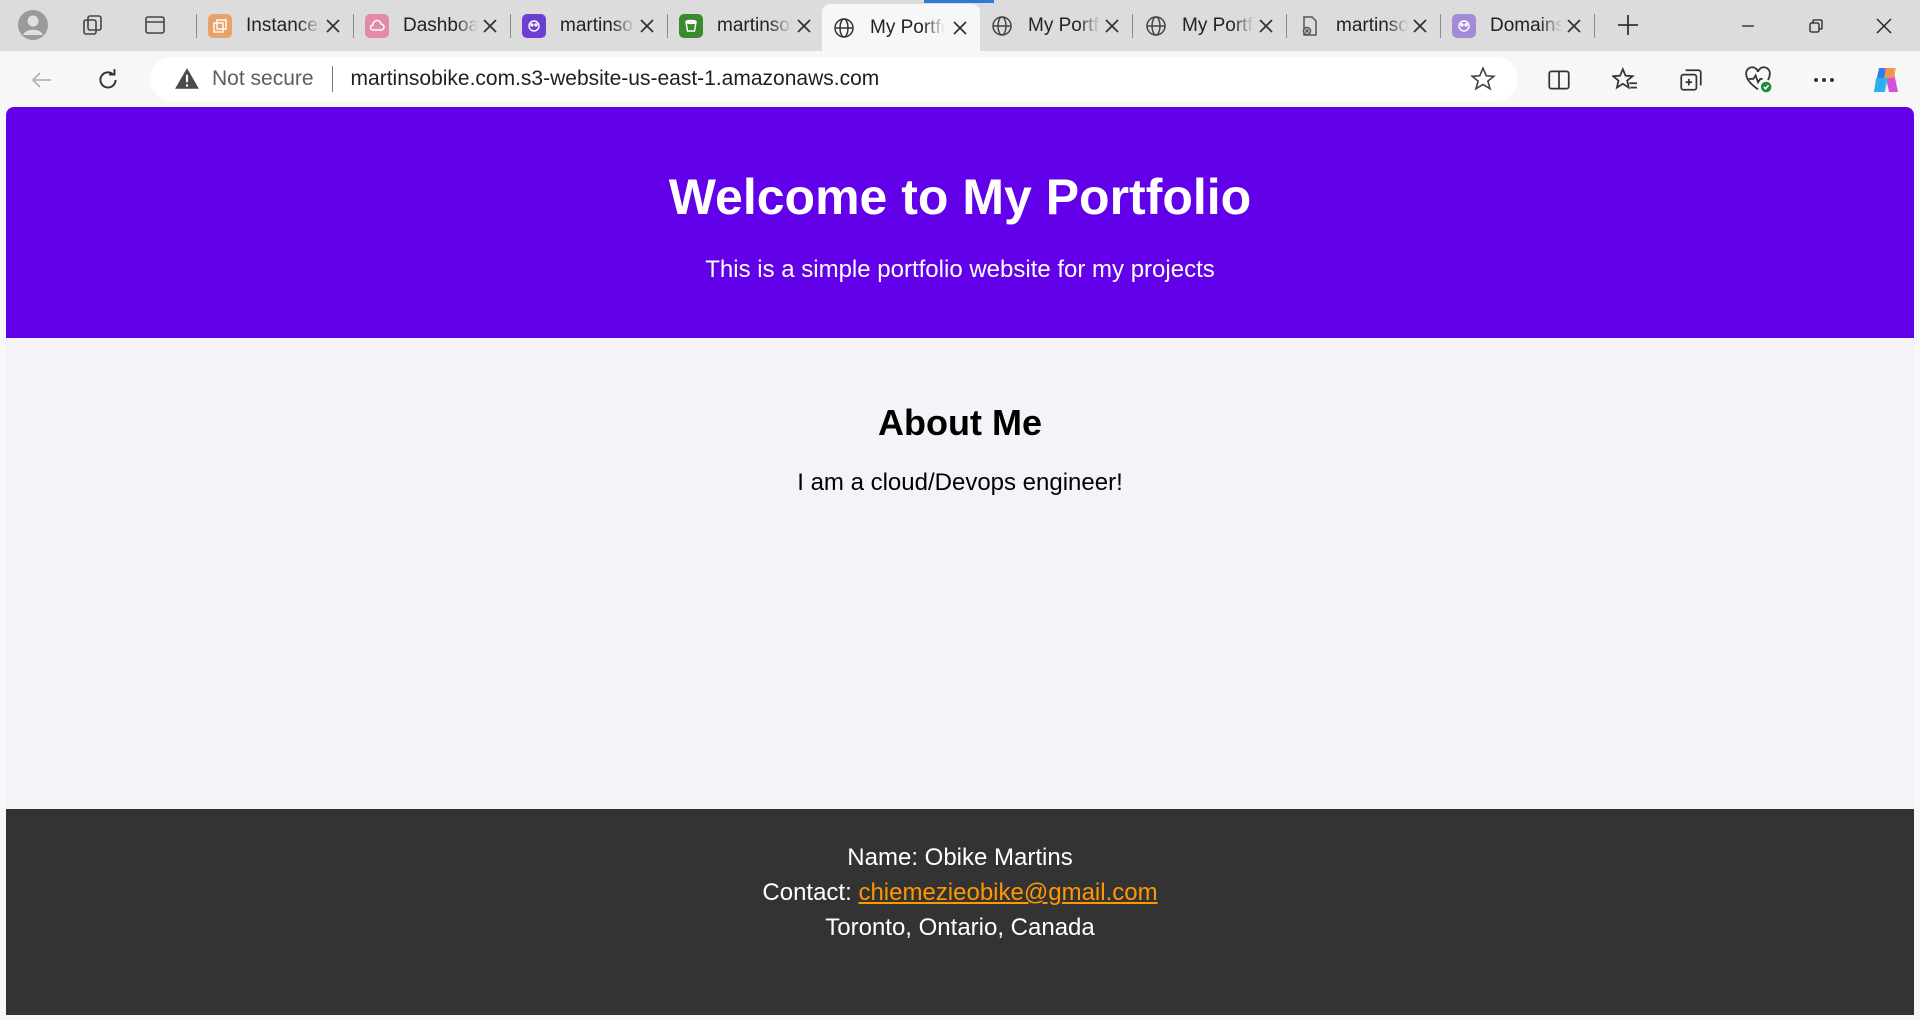  I want to click on cloud-icon, so click(377, 25).